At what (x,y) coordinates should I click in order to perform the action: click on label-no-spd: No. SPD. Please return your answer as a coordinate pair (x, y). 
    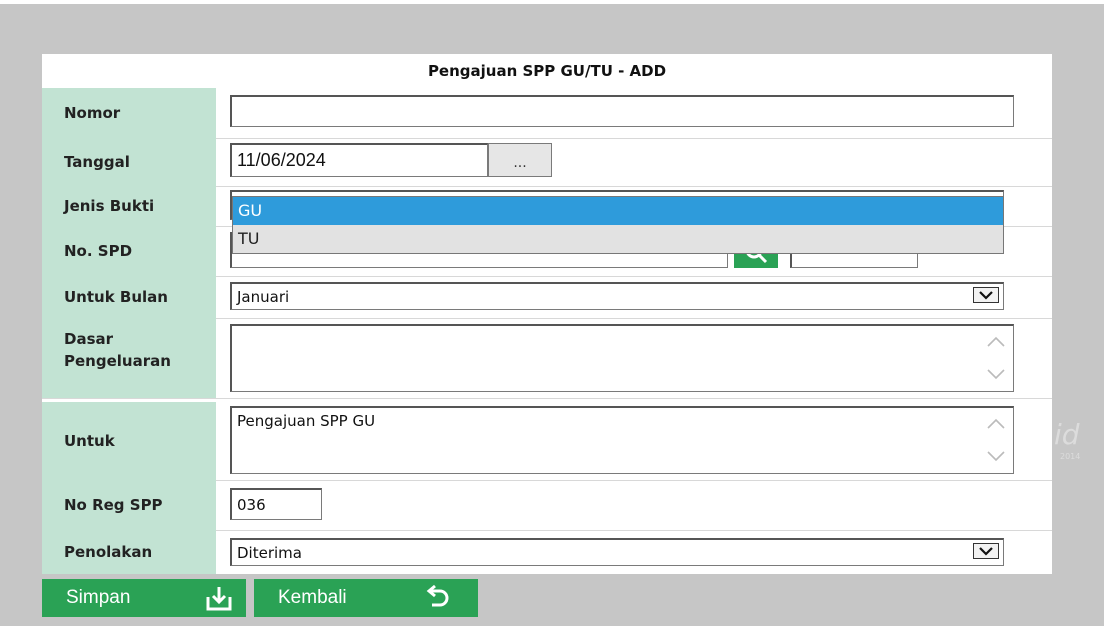
    Looking at the image, I should click on (129, 251).